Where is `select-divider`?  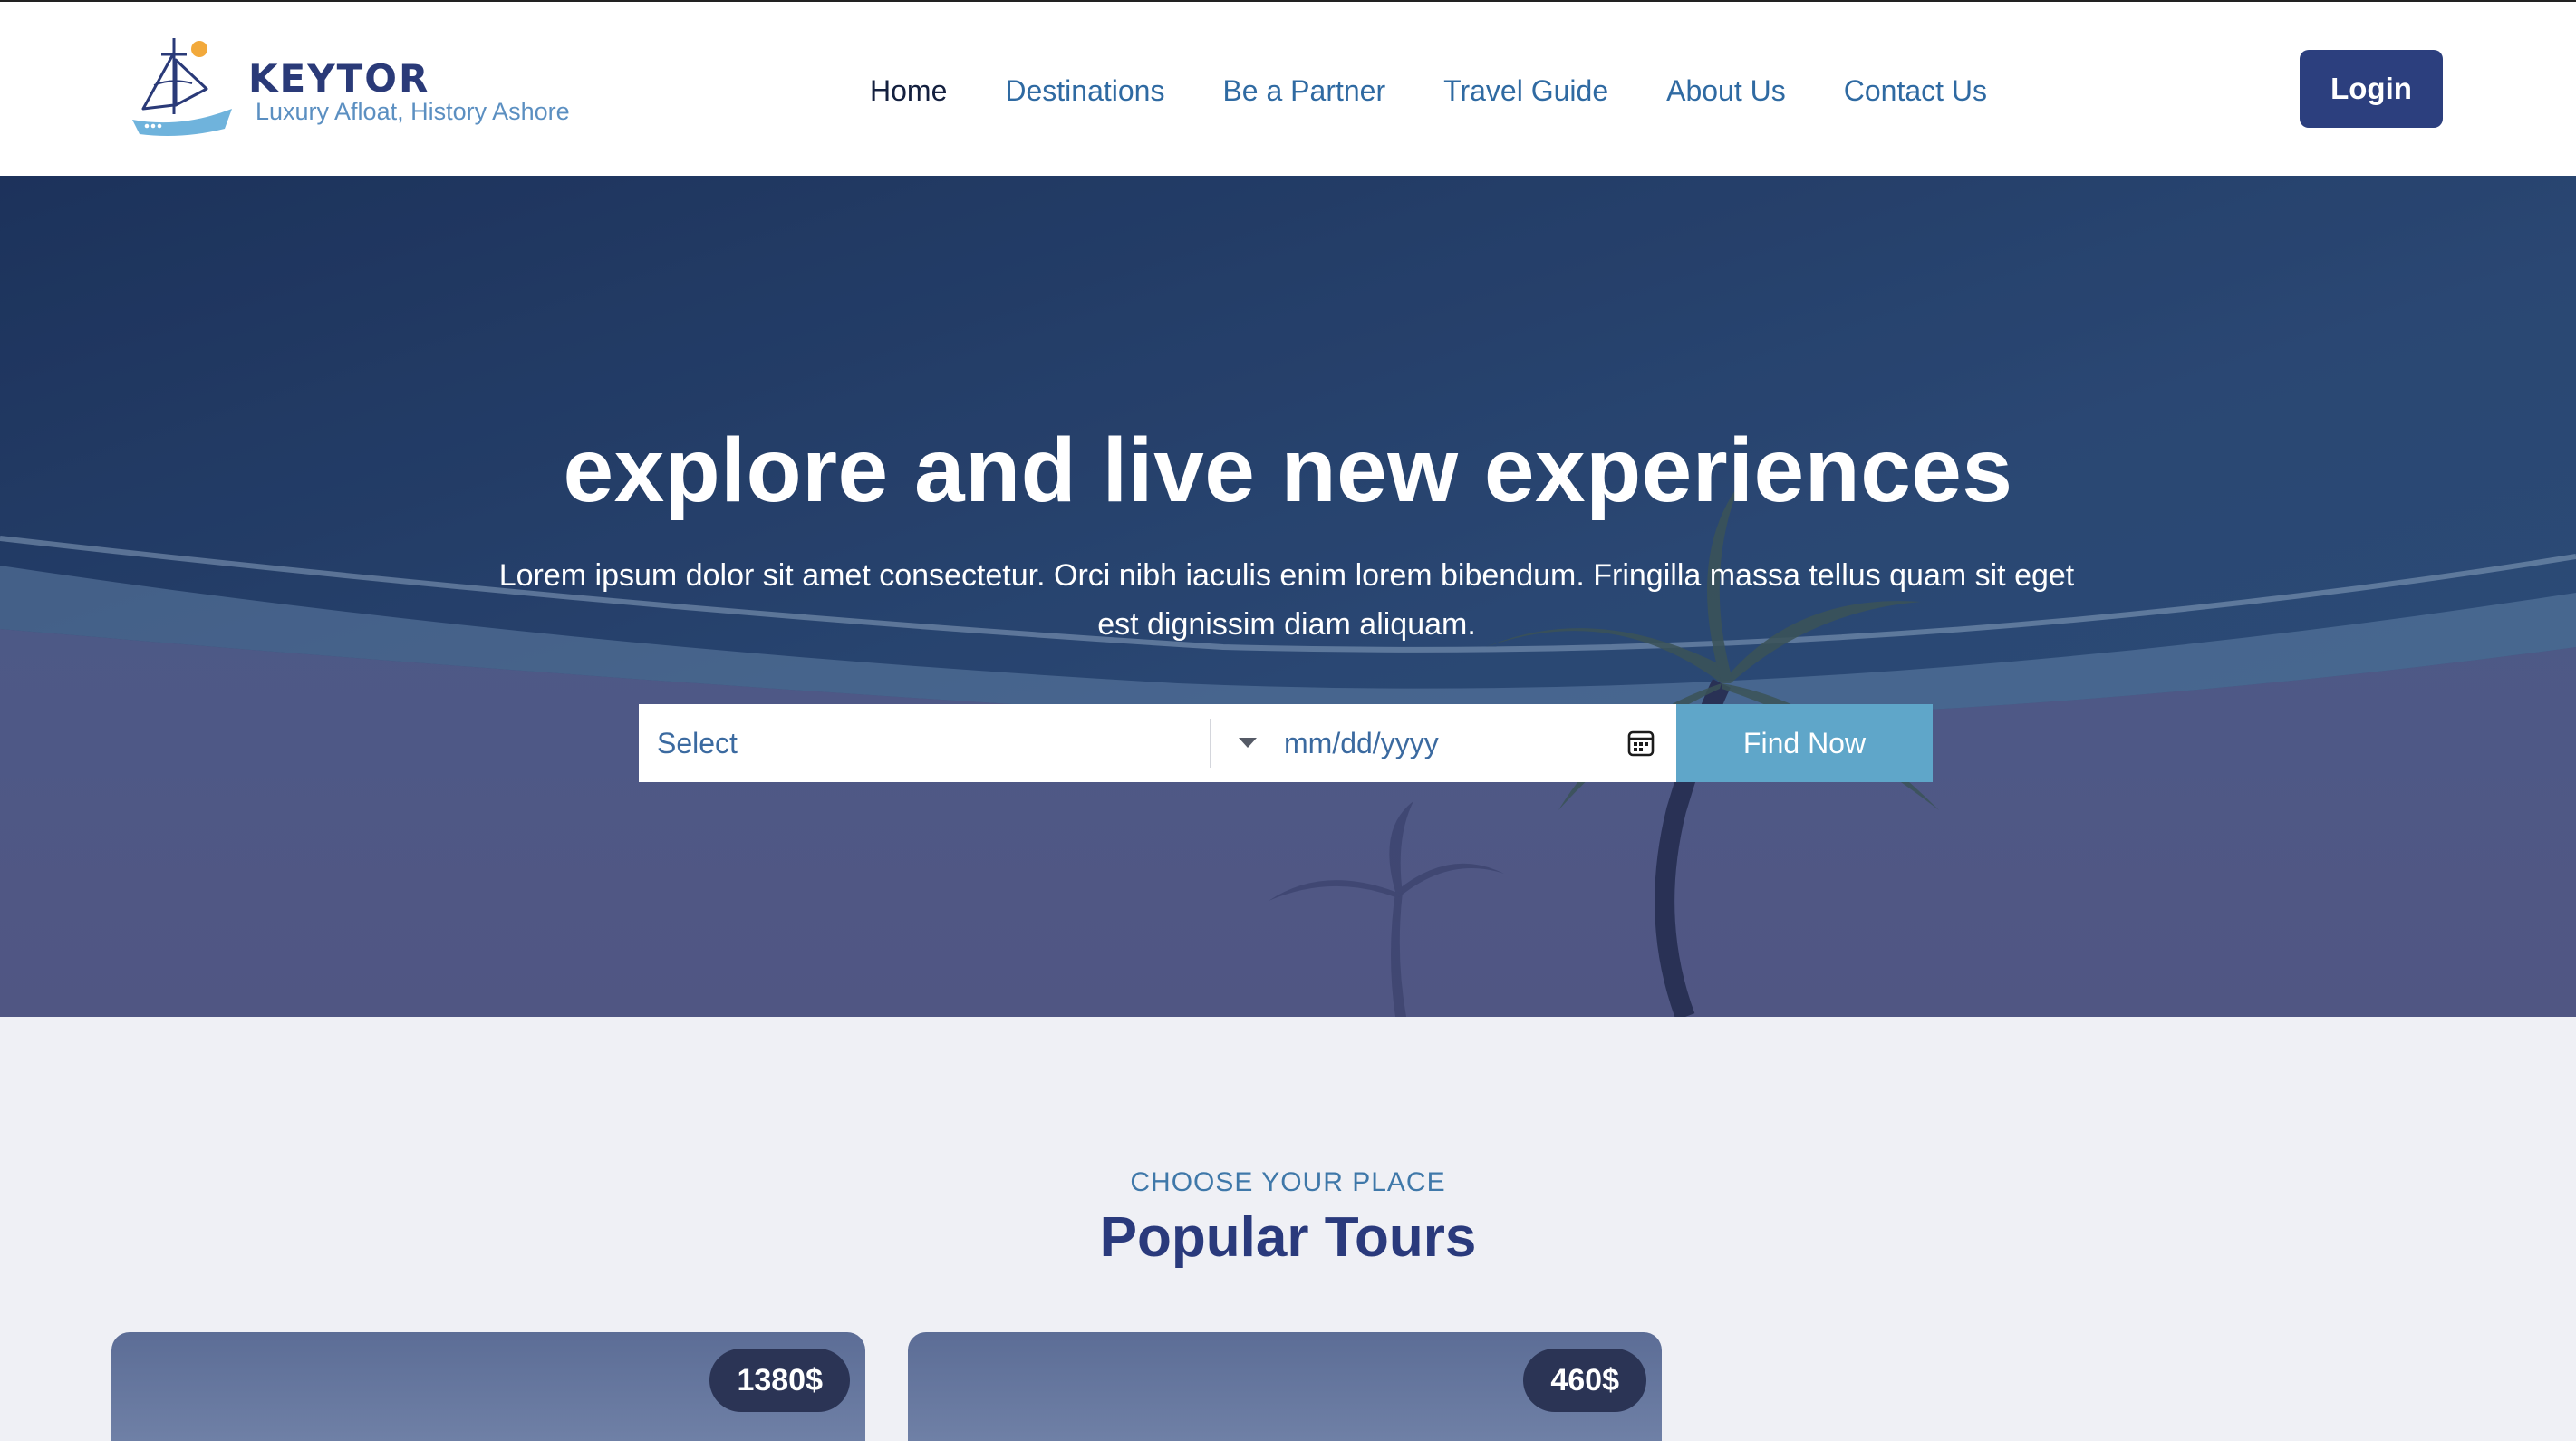 select-divider is located at coordinates (1210, 743).